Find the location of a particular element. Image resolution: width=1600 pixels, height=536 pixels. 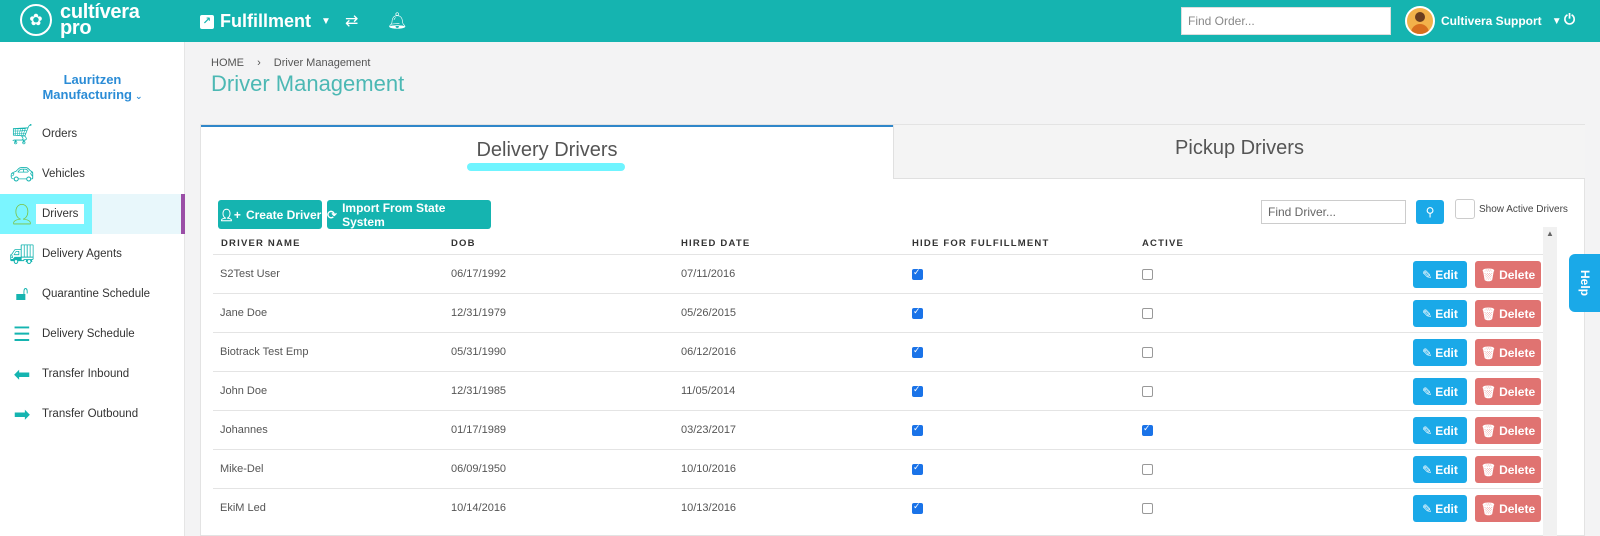

company-line2: Manufacturing is located at coordinates (87, 94).